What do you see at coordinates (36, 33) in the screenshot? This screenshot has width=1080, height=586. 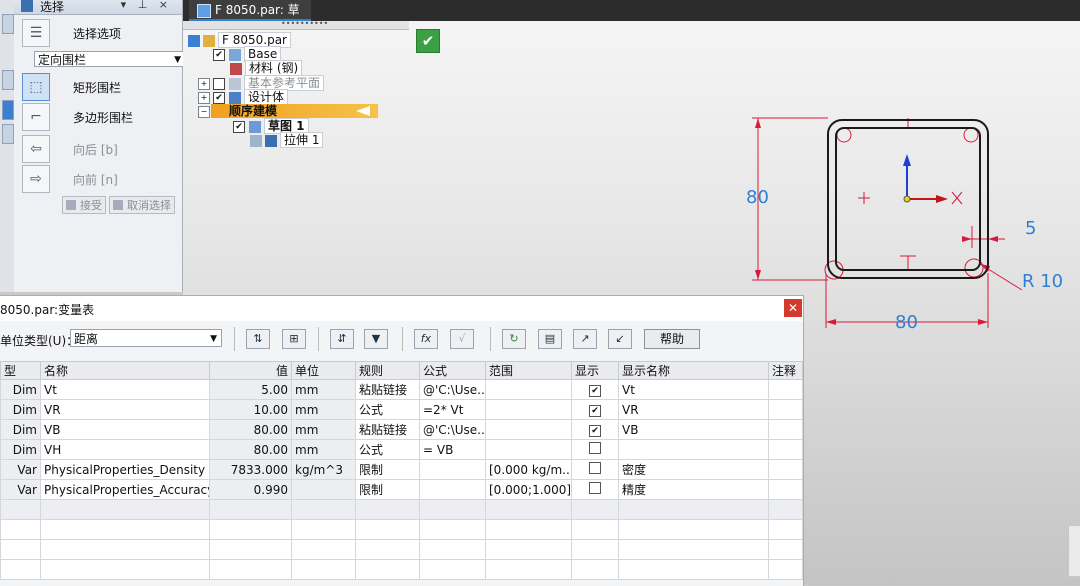 I see `select-options-icon: ☰` at bounding box center [36, 33].